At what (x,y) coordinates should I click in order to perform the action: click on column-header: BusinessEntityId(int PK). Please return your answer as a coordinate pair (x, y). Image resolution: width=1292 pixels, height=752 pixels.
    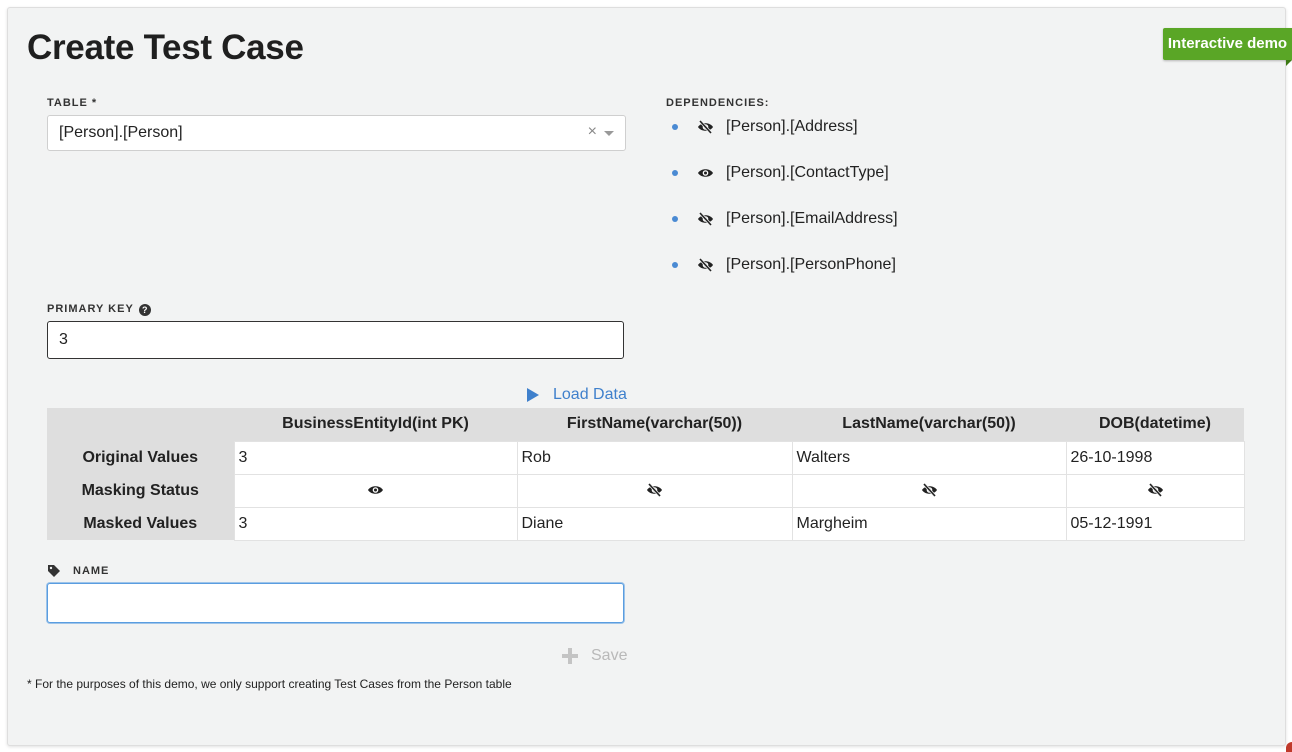
    Looking at the image, I should click on (375, 424).